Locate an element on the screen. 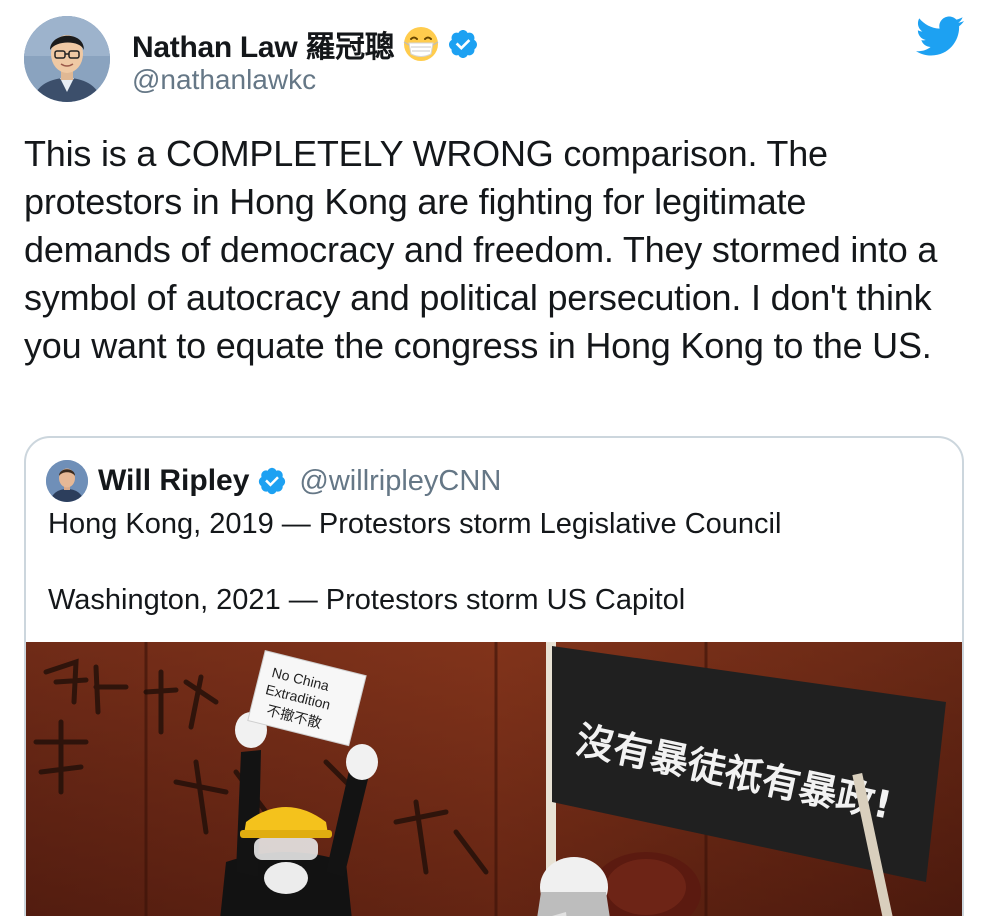 This screenshot has height=916, width=984. author-handle: @nathanlawkc is located at coordinates (224, 80).